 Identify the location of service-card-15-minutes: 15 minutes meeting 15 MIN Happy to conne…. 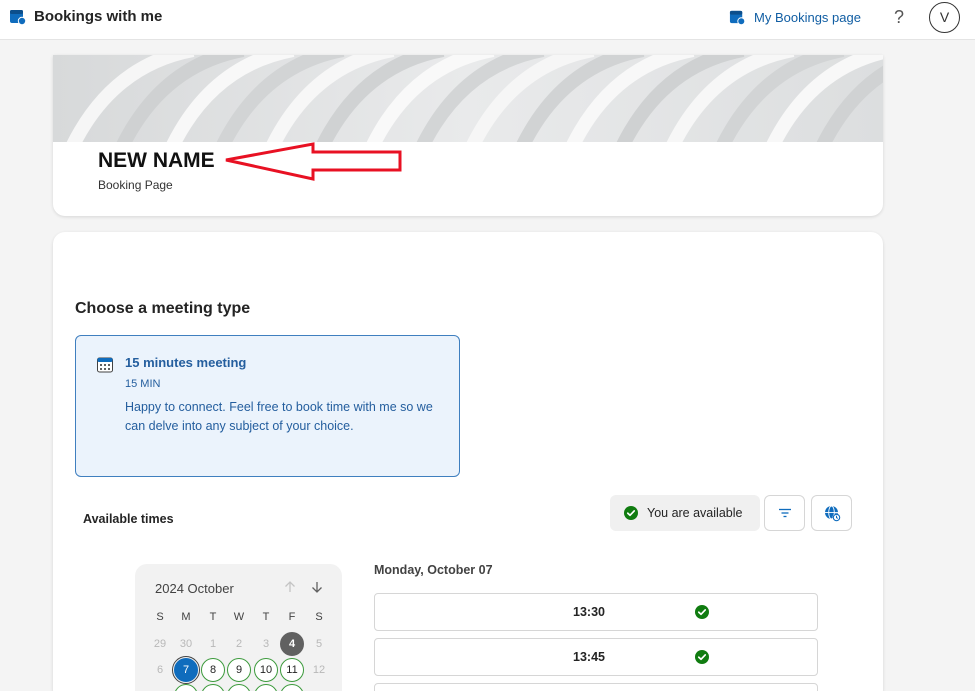
(267, 406).